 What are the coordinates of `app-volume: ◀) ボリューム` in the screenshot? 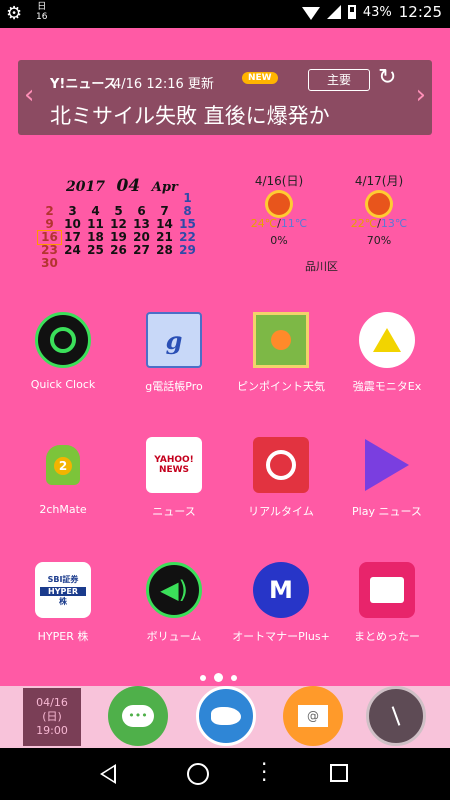 It's located at (174, 603).